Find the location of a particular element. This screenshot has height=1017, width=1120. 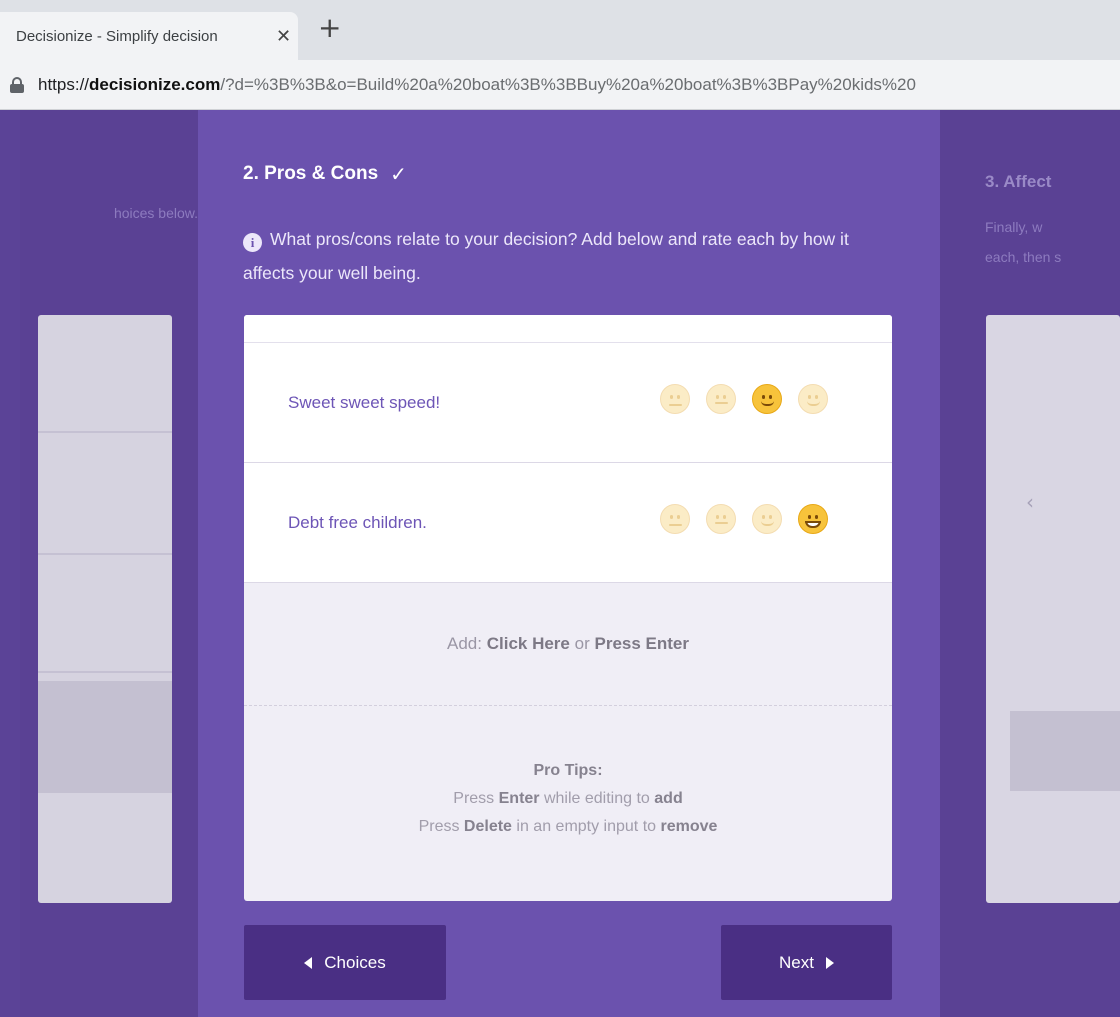

close-tab-icon: ✕ is located at coordinates (283, 36).